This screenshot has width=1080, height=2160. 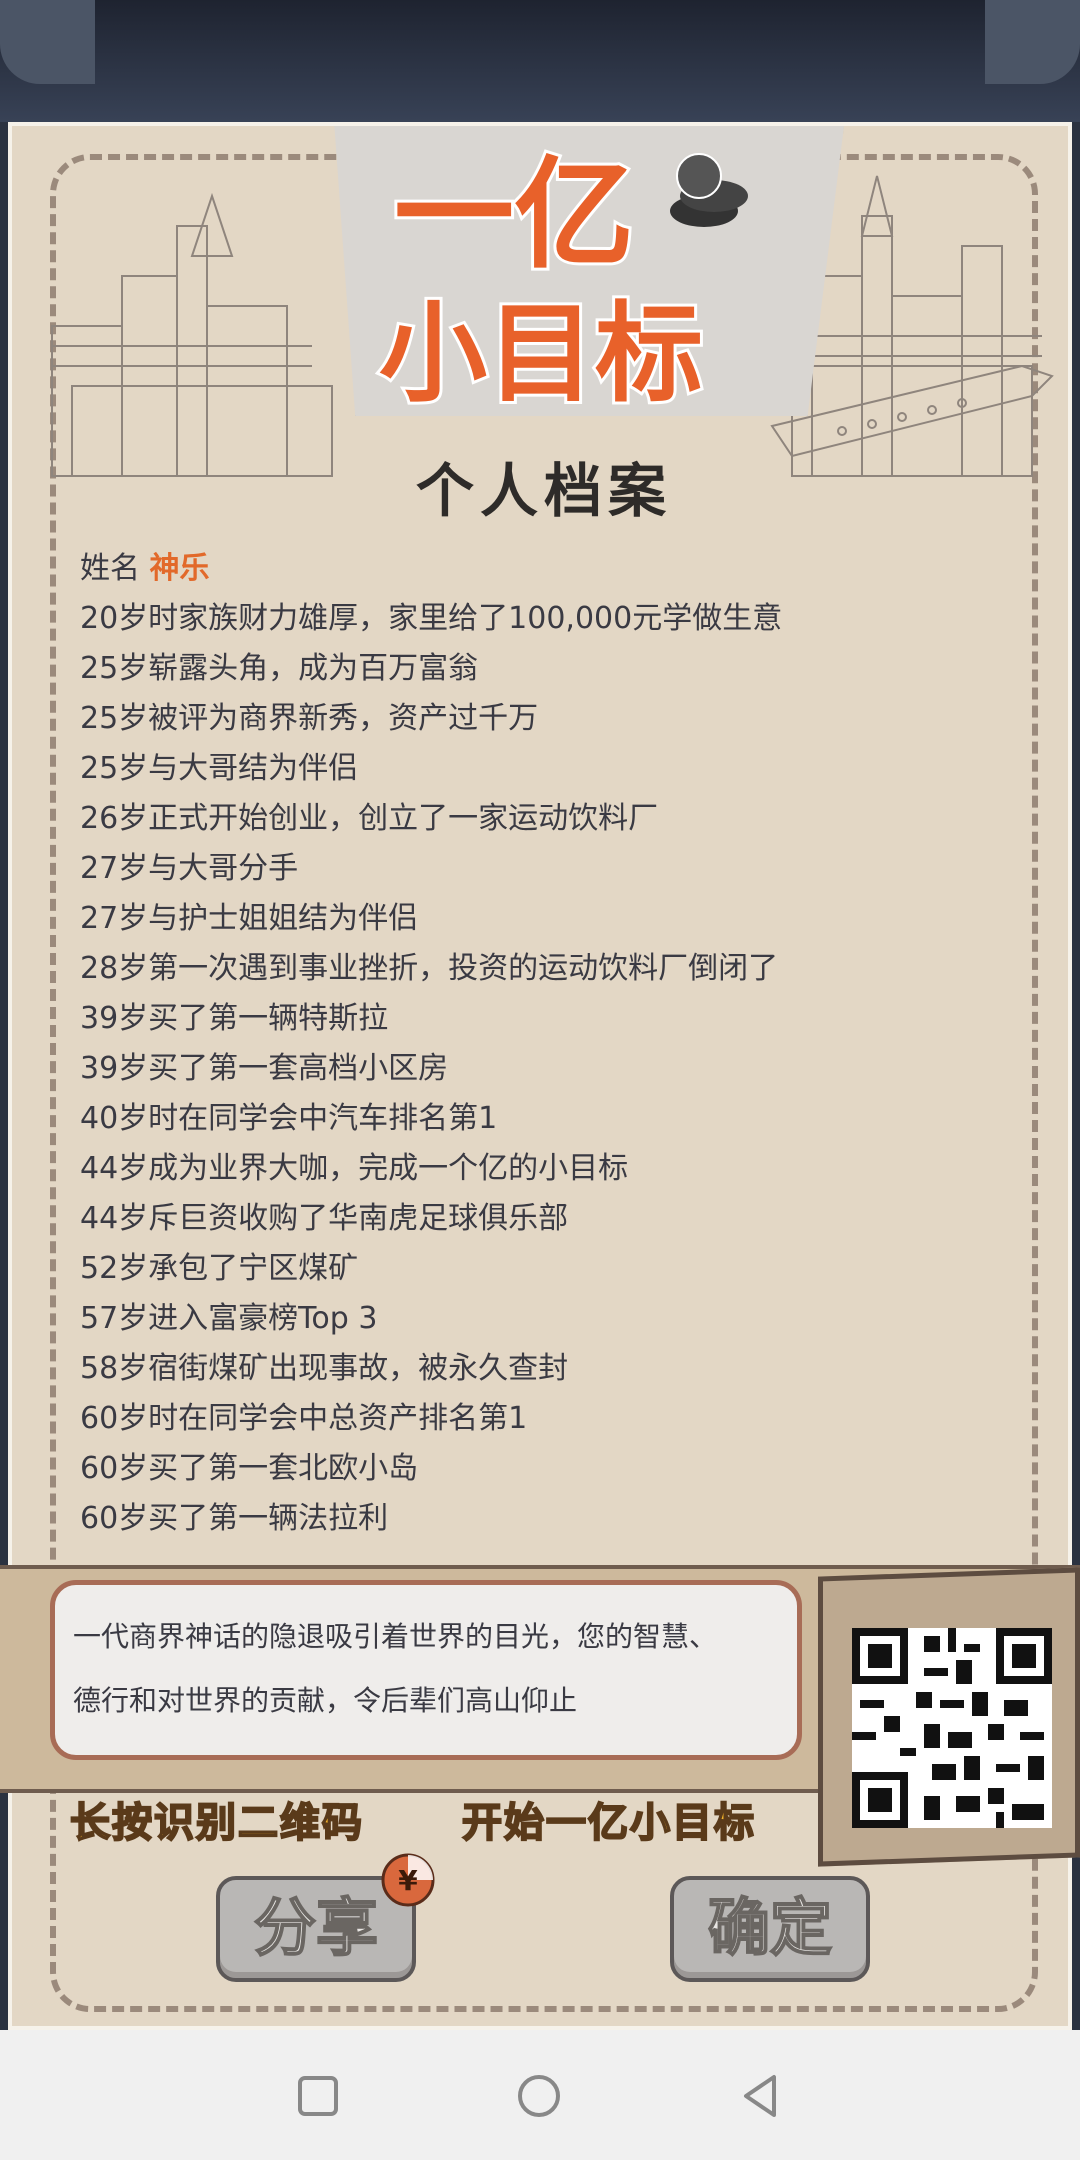 What do you see at coordinates (47, 42) in the screenshot?
I see `screen-corner-left` at bounding box center [47, 42].